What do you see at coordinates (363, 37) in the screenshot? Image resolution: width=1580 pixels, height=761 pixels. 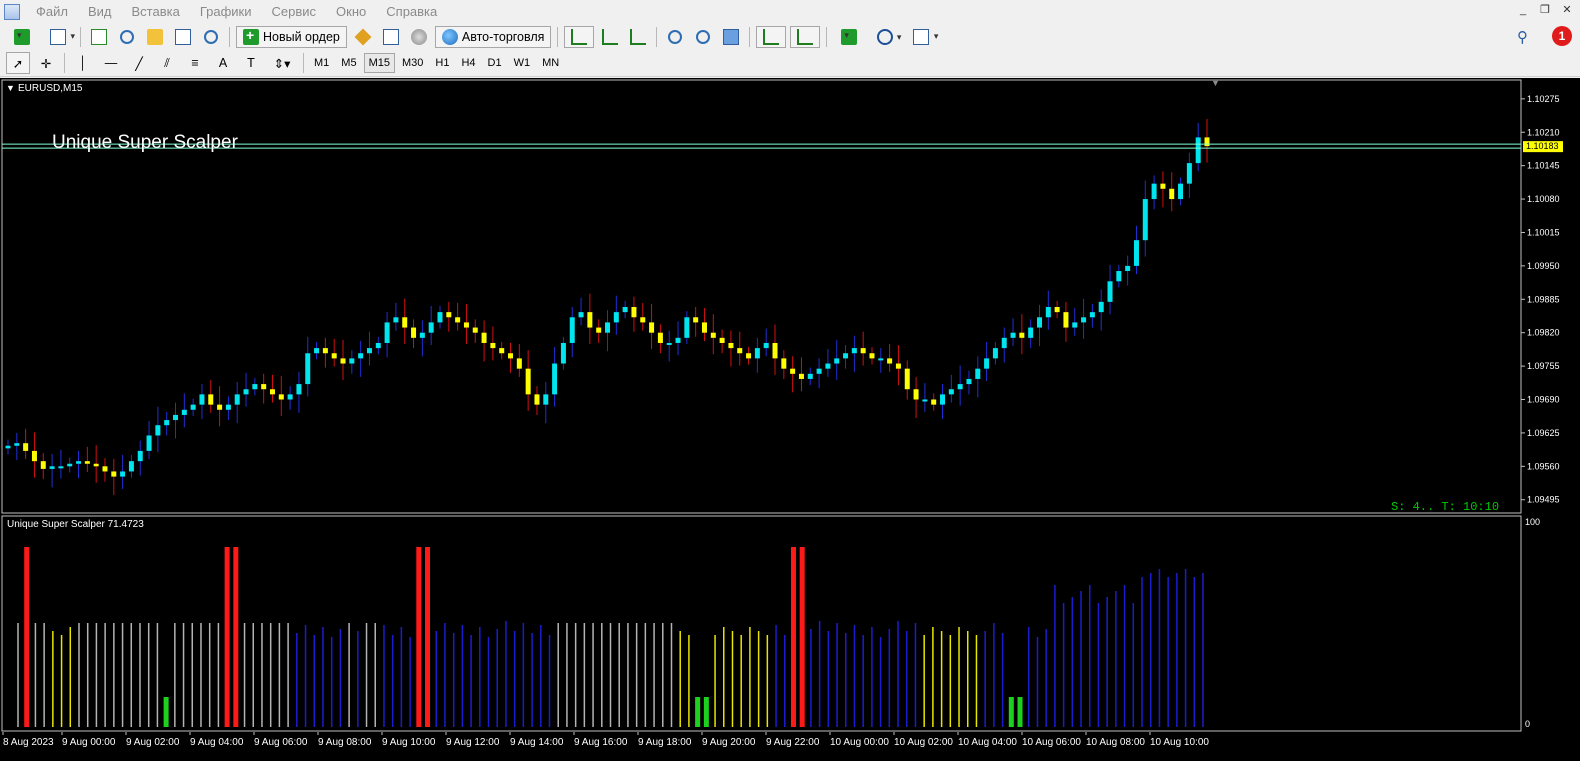 I see `metaeditor-button` at bounding box center [363, 37].